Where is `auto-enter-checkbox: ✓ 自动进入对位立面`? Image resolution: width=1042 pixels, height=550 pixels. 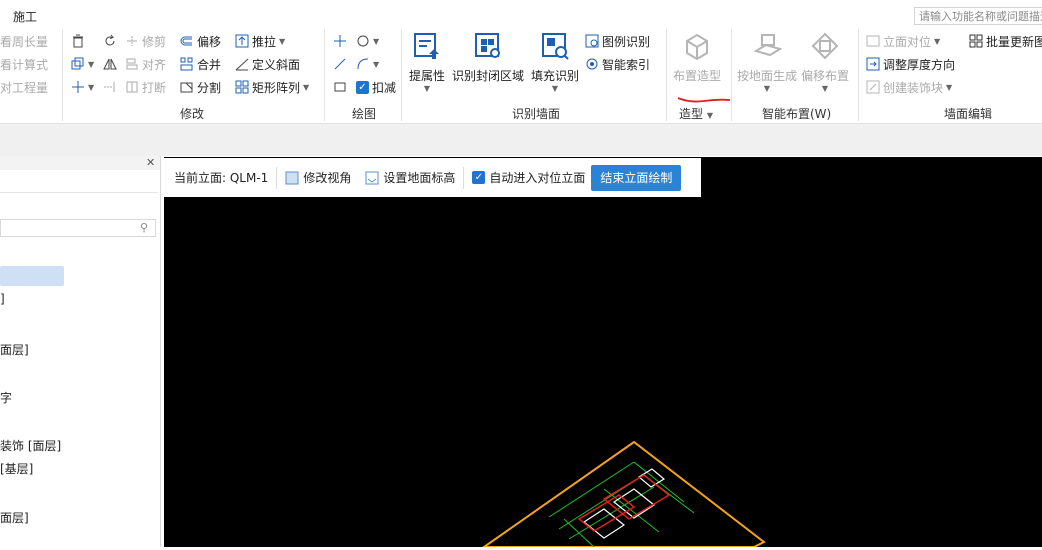
auto-enter-checkbox: ✓ 自动进入对位立面 is located at coordinates (528, 177).